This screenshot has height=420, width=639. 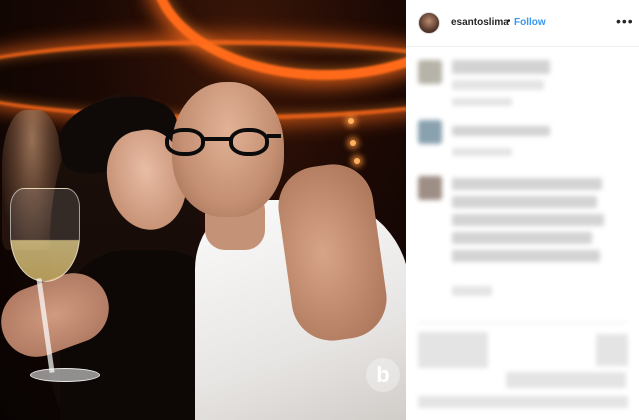 What do you see at coordinates (480, 22) in the screenshot?
I see `username-link: esantoslima` at bounding box center [480, 22].